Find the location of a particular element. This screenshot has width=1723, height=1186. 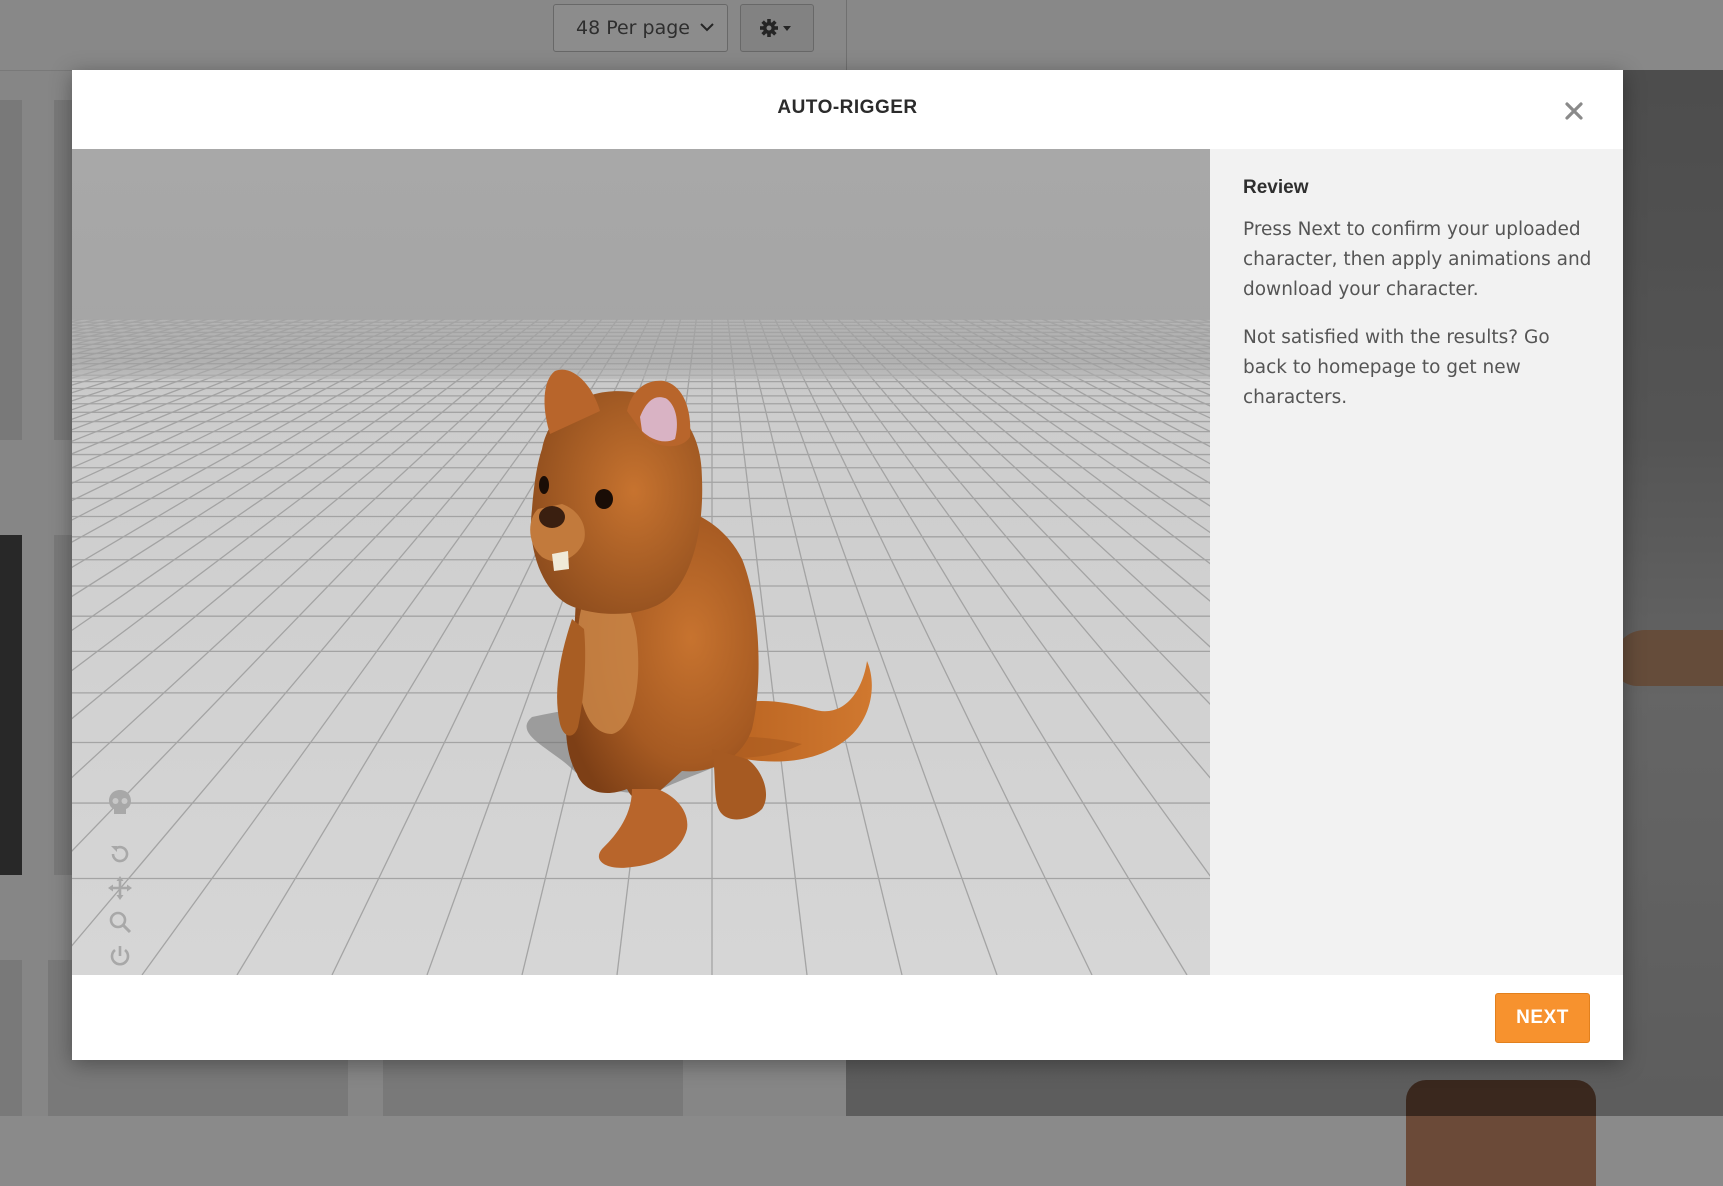

reset-tool is located at coordinates (120, 956).